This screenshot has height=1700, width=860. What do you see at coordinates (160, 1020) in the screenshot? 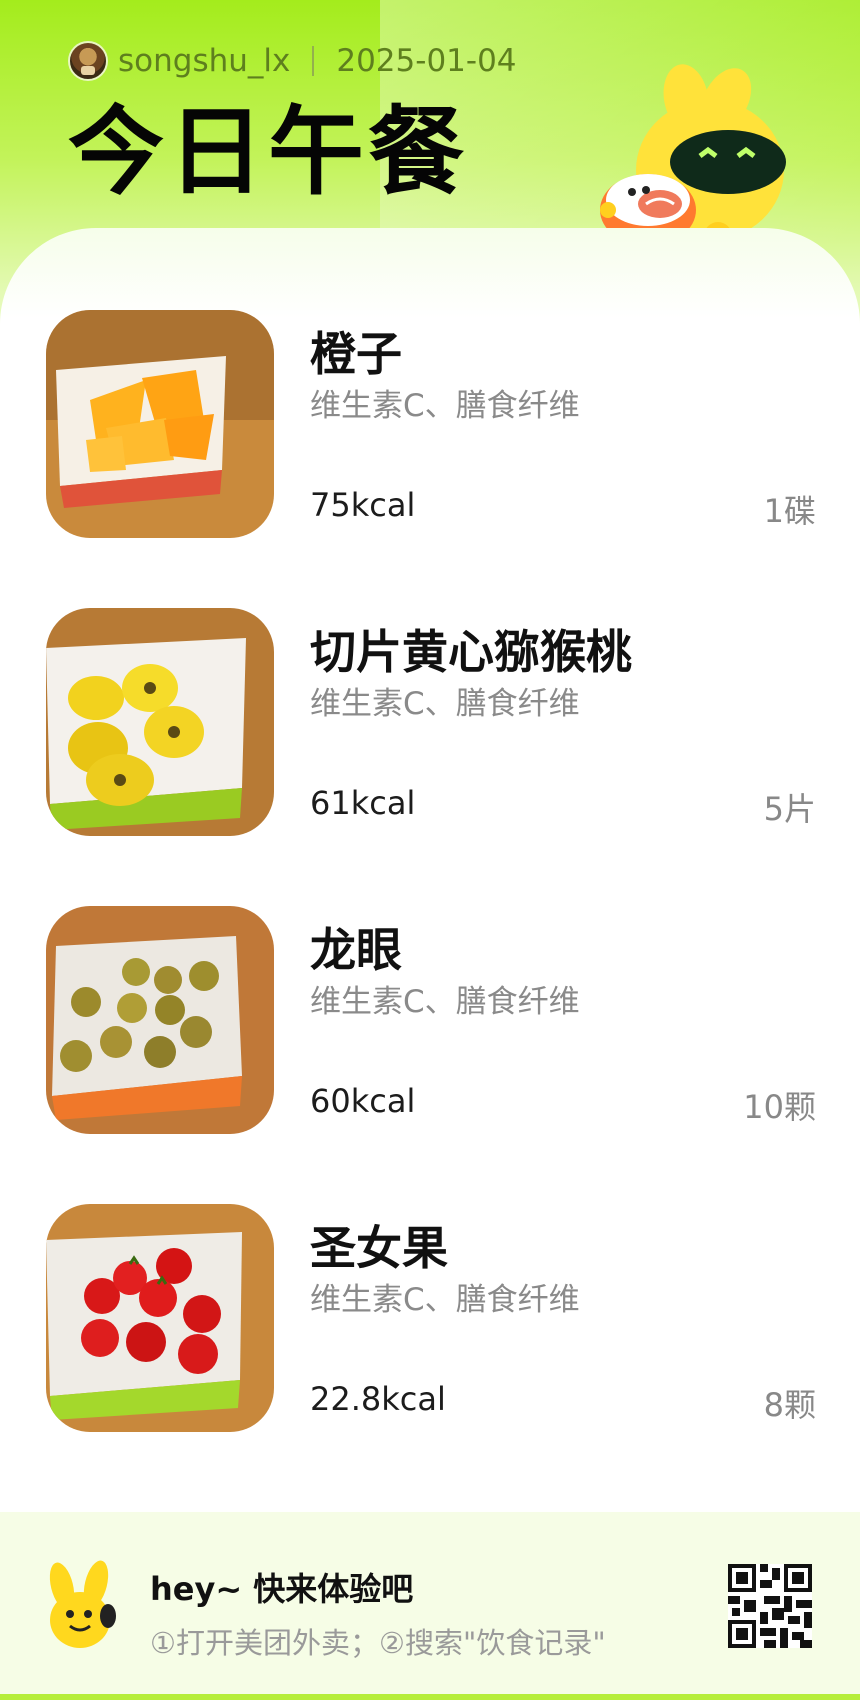
I see `longan-photo` at bounding box center [160, 1020].